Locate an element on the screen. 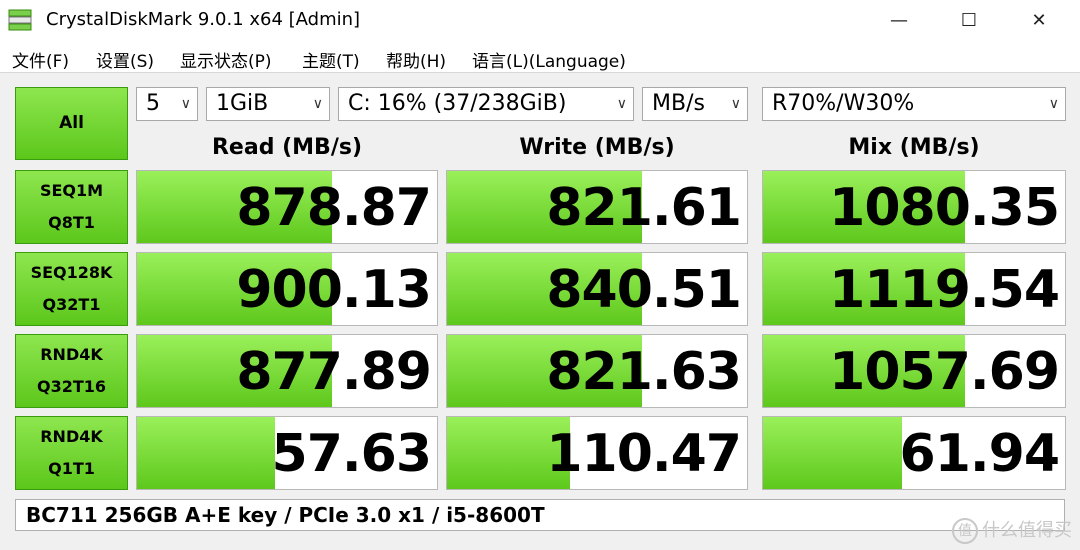 This screenshot has height=550, width=1080. size-select: 1GiB ∨ is located at coordinates (268, 104).